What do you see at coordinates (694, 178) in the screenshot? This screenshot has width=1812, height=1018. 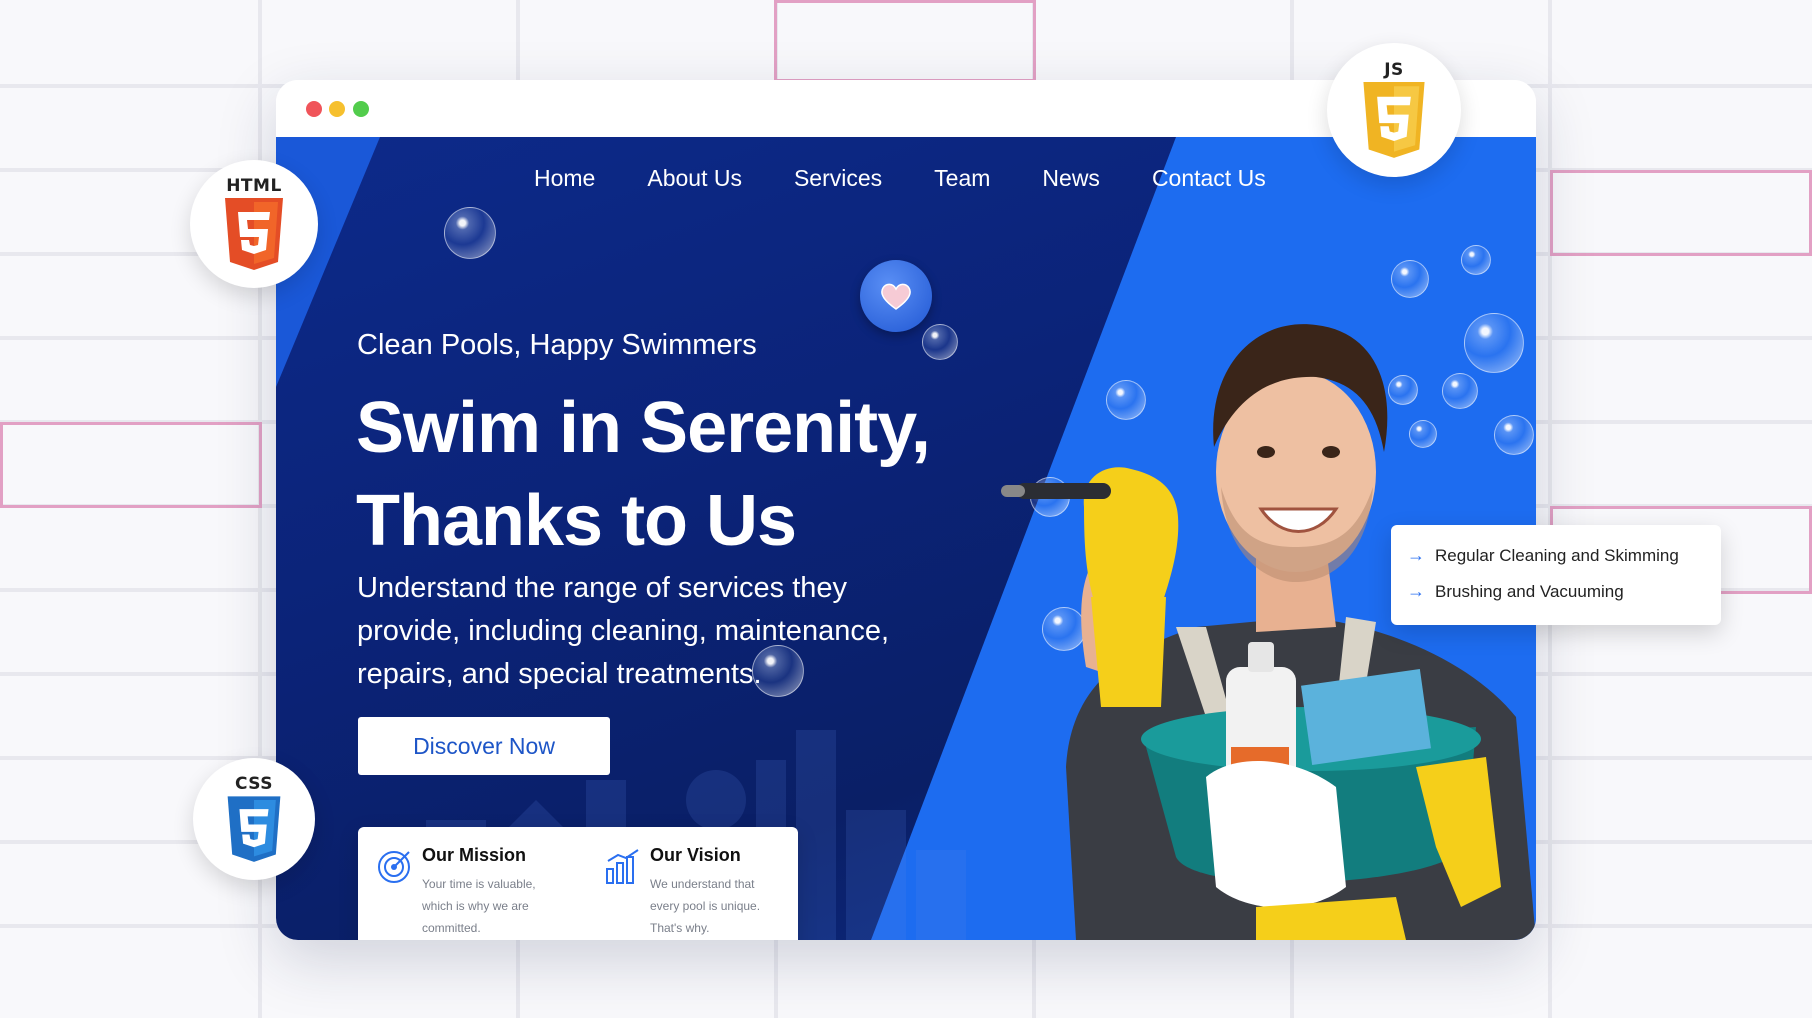 I see `nav-link-about-us: About Us` at bounding box center [694, 178].